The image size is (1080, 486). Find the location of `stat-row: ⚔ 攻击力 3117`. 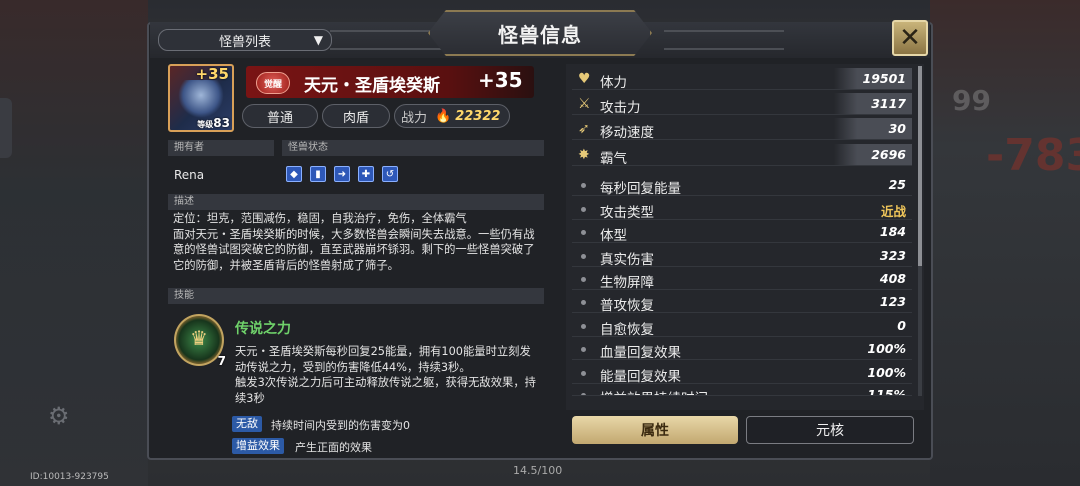

stat-row: ⚔ 攻击力 3117 is located at coordinates (742, 104).